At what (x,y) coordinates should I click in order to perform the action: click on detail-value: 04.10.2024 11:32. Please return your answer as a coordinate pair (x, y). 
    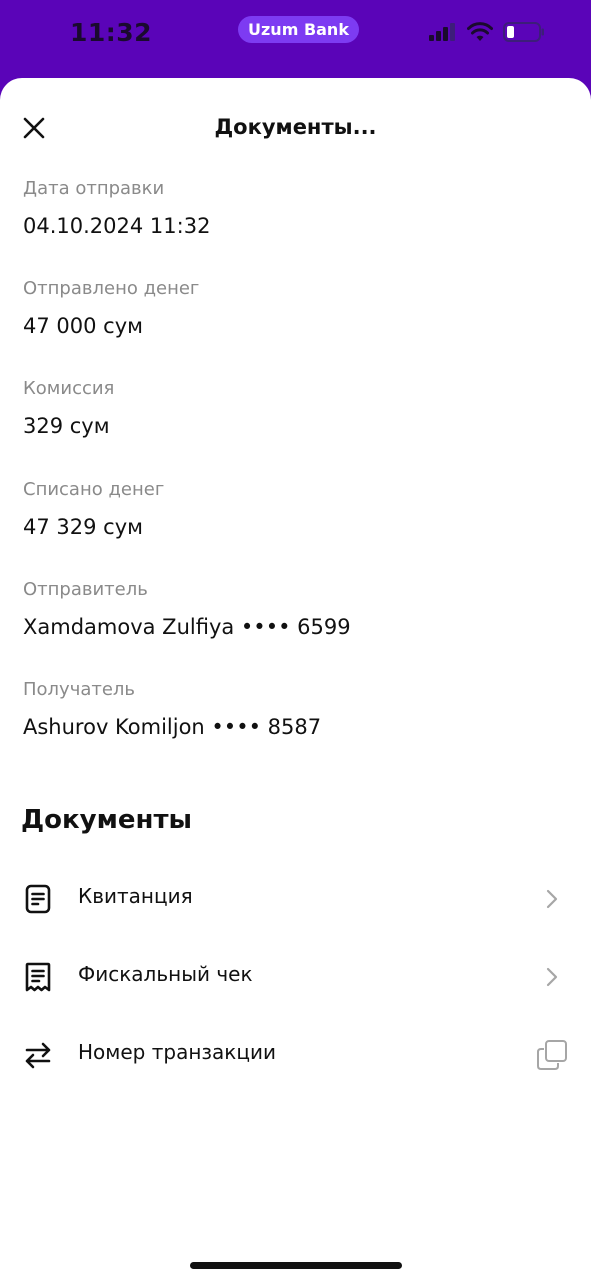
    Looking at the image, I should click on (117, 226).